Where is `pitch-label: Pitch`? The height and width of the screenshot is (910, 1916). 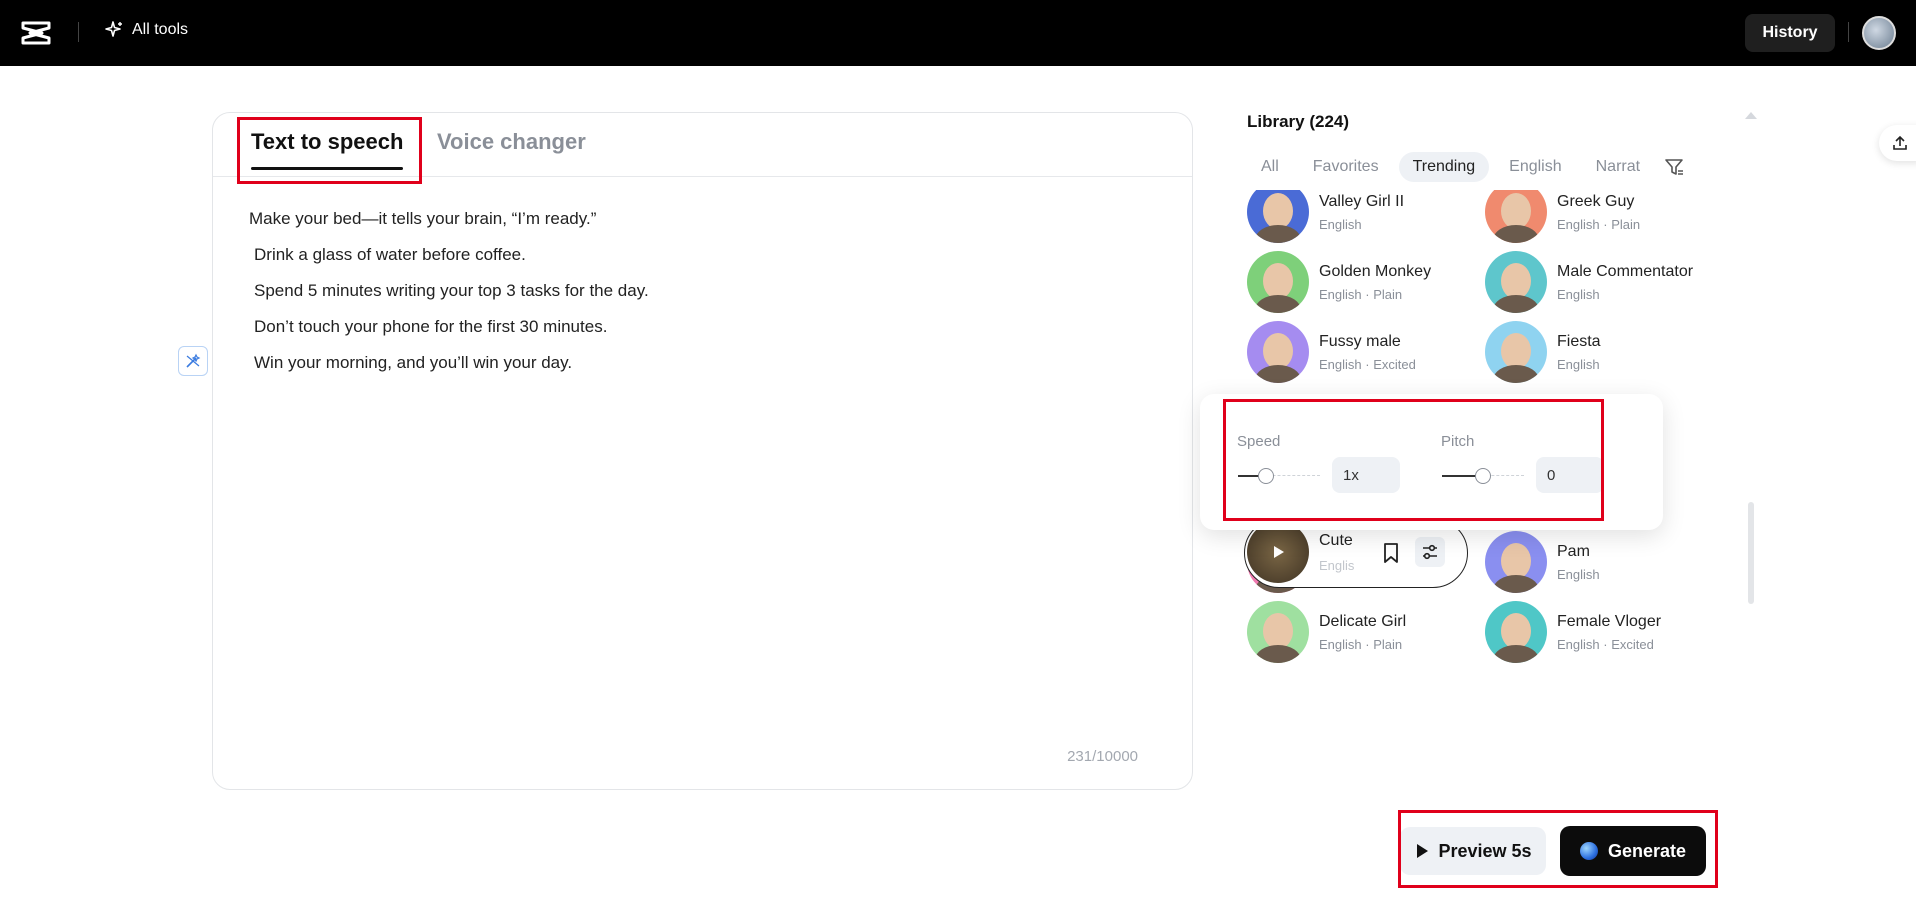
pitch-label: Pitch is located at coordinates (1458, 441).